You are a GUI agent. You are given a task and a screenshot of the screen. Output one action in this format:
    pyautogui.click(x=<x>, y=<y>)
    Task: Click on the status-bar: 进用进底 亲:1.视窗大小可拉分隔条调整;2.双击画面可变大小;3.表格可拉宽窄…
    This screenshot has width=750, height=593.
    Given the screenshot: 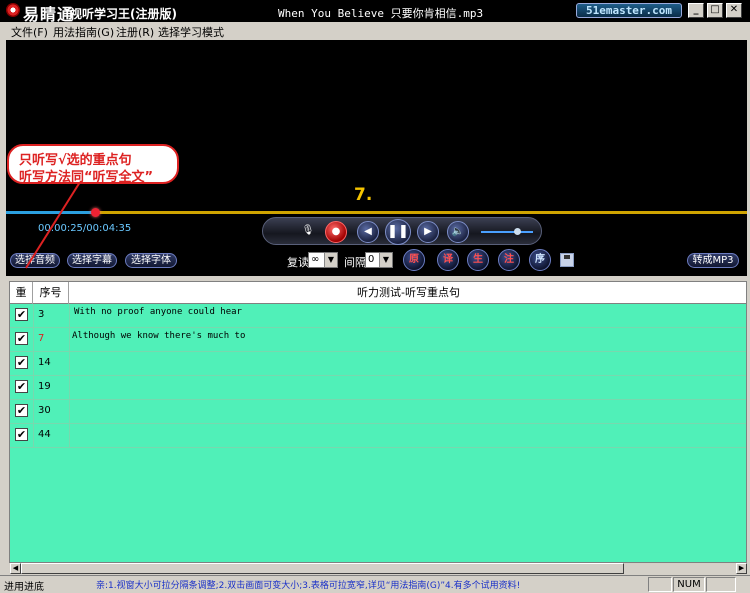 What is the action you would take?
    pyautogui.click(x=375, y=584)
    